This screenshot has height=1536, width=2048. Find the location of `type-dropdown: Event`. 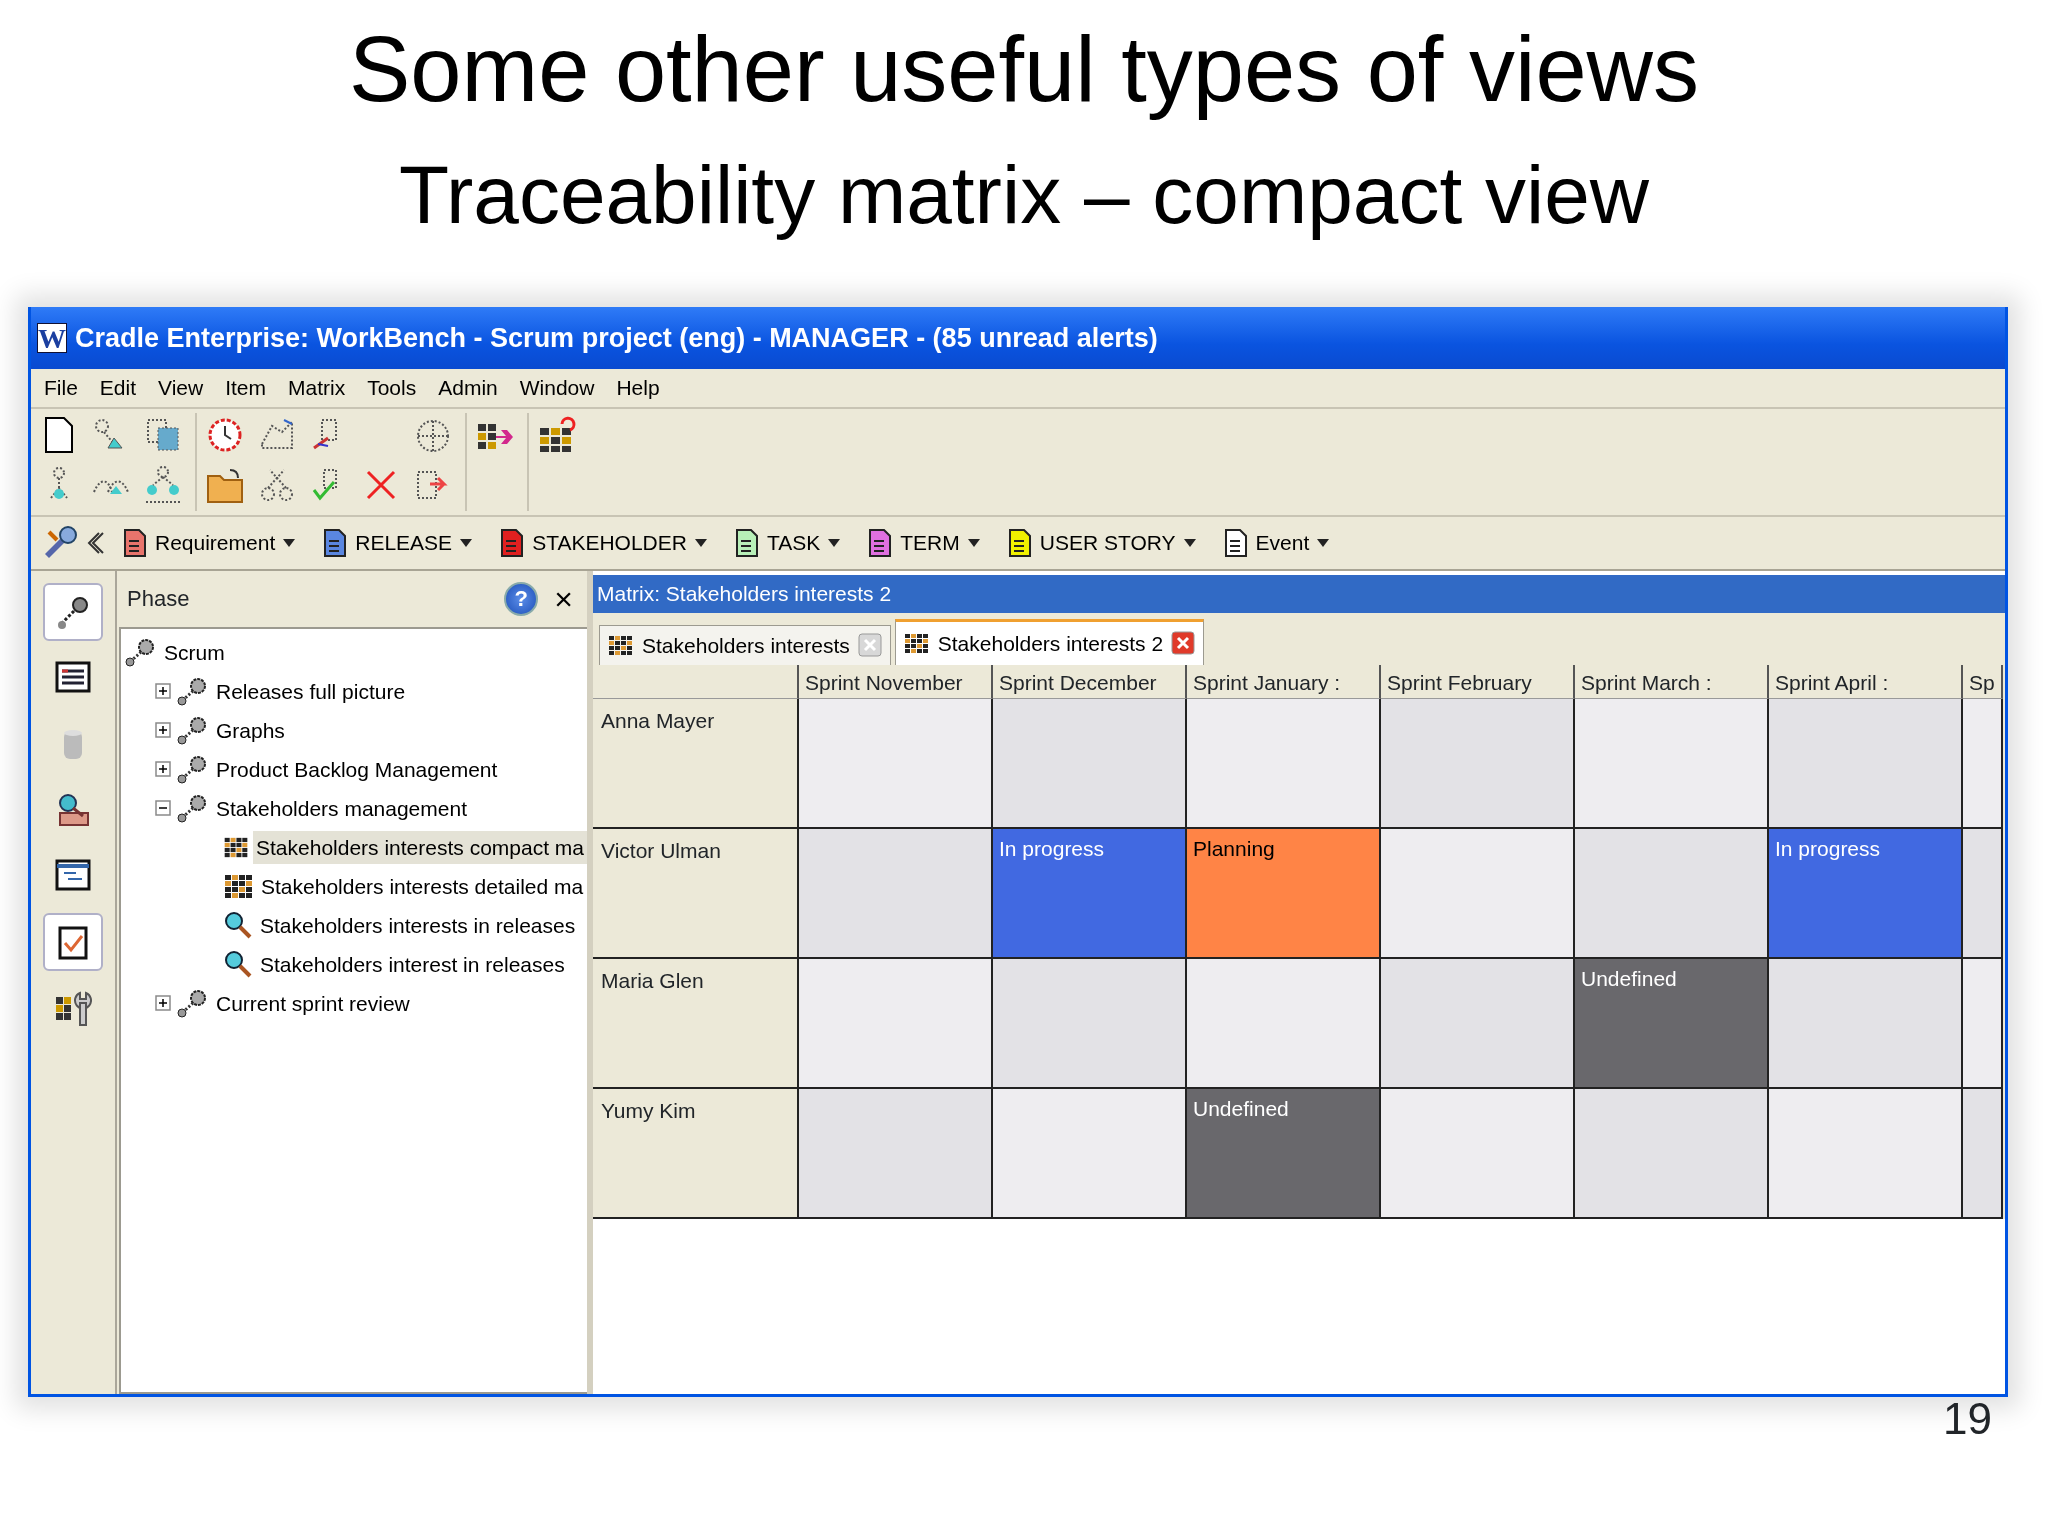

type-dropdown: Event is located at coordinates (1278, 543).